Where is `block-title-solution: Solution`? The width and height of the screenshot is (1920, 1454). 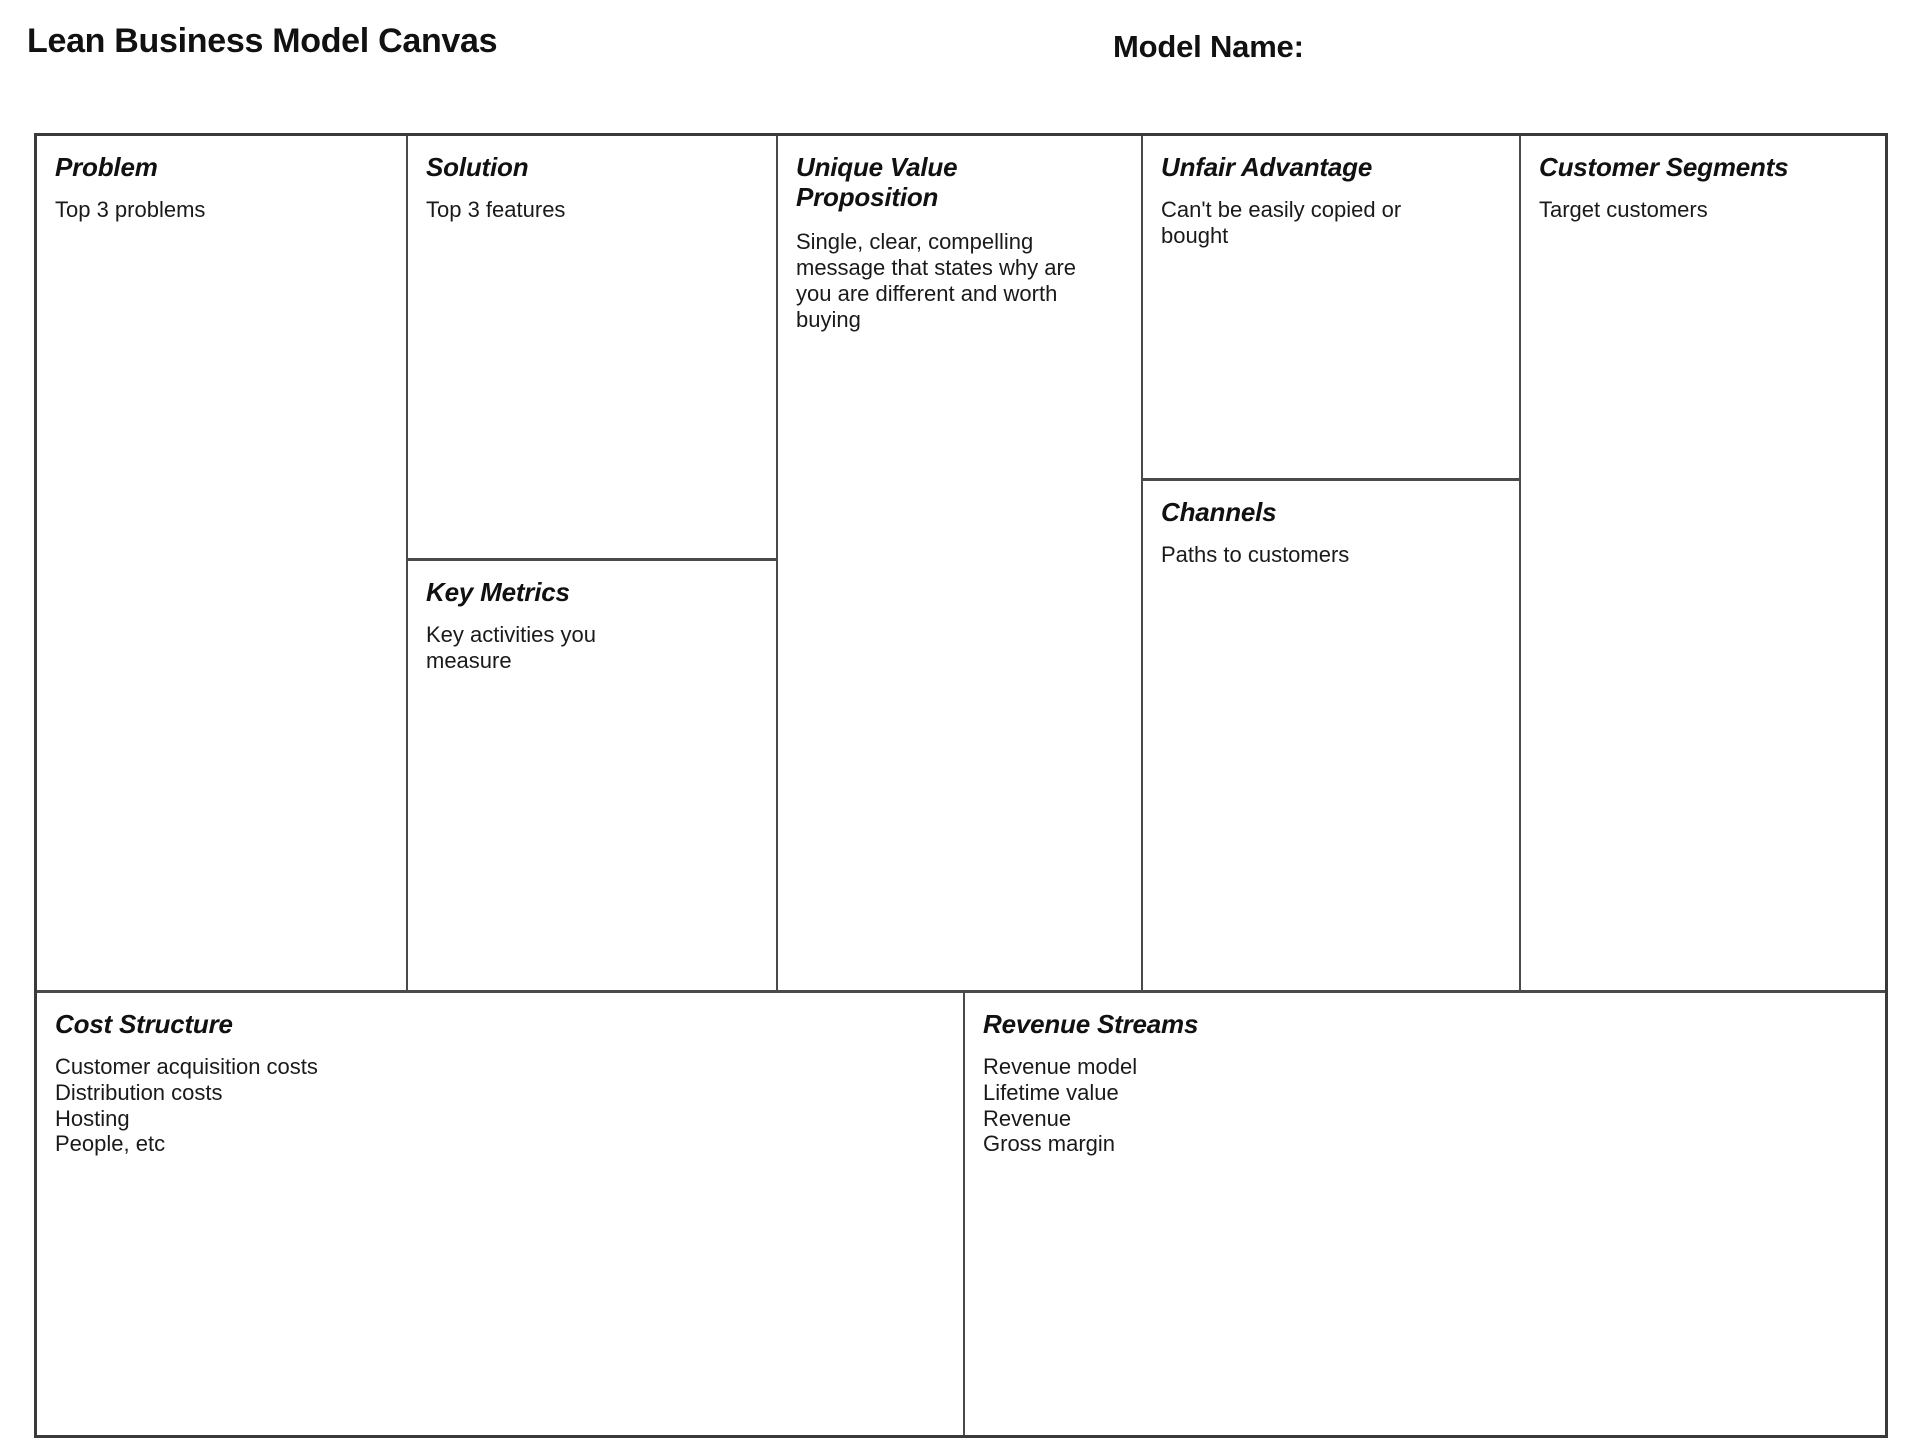 block-title-solution: Solution is located at coordinates (477, 167).